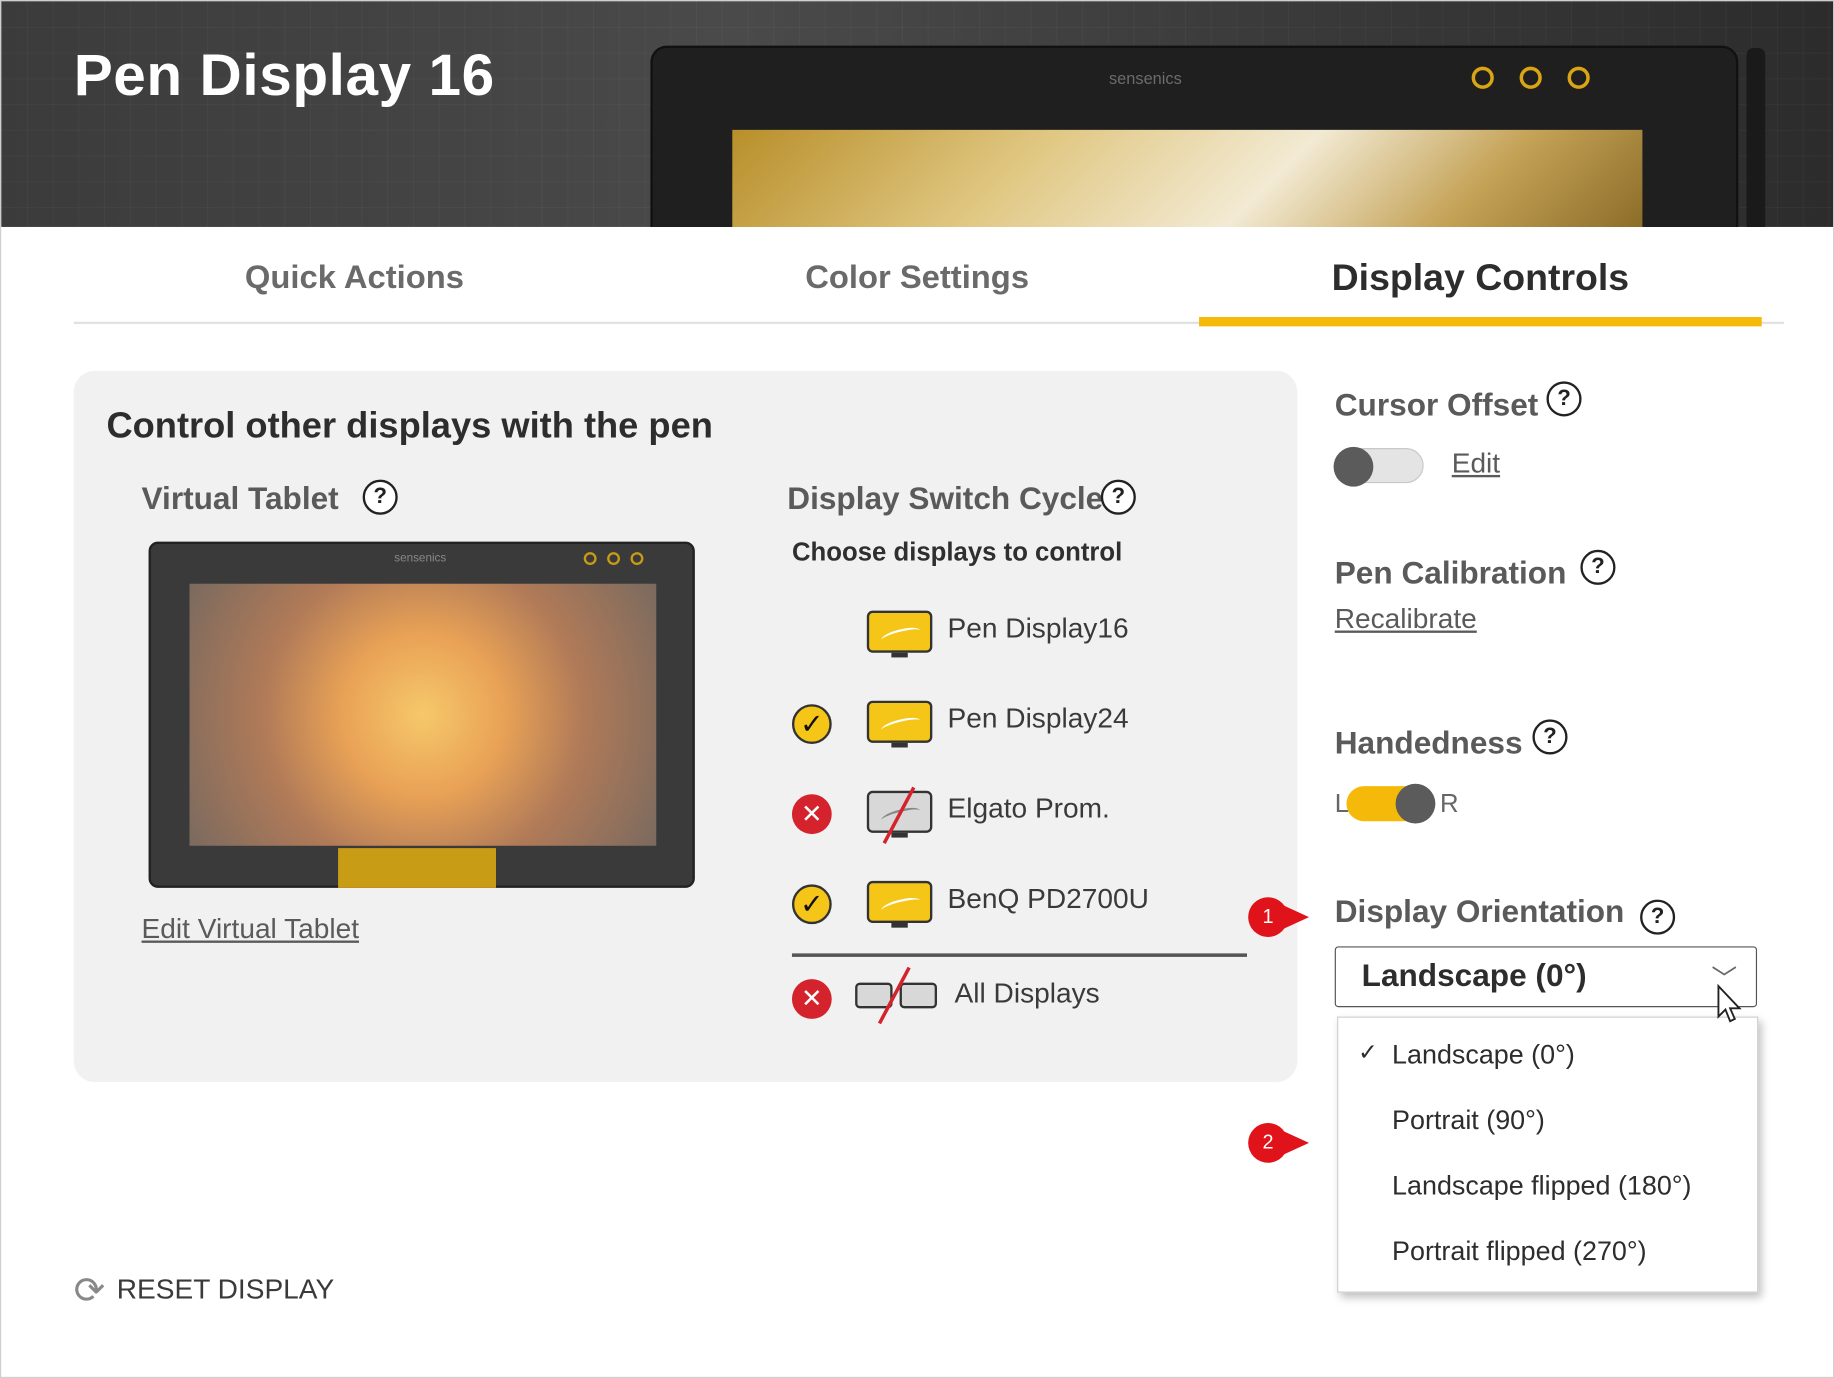 The width and height of the screenshot is (1834, 1378). Describe the element at coordinates (1729, 1003) in the screenshot. I see `mouse-cursor-icon` at that location.